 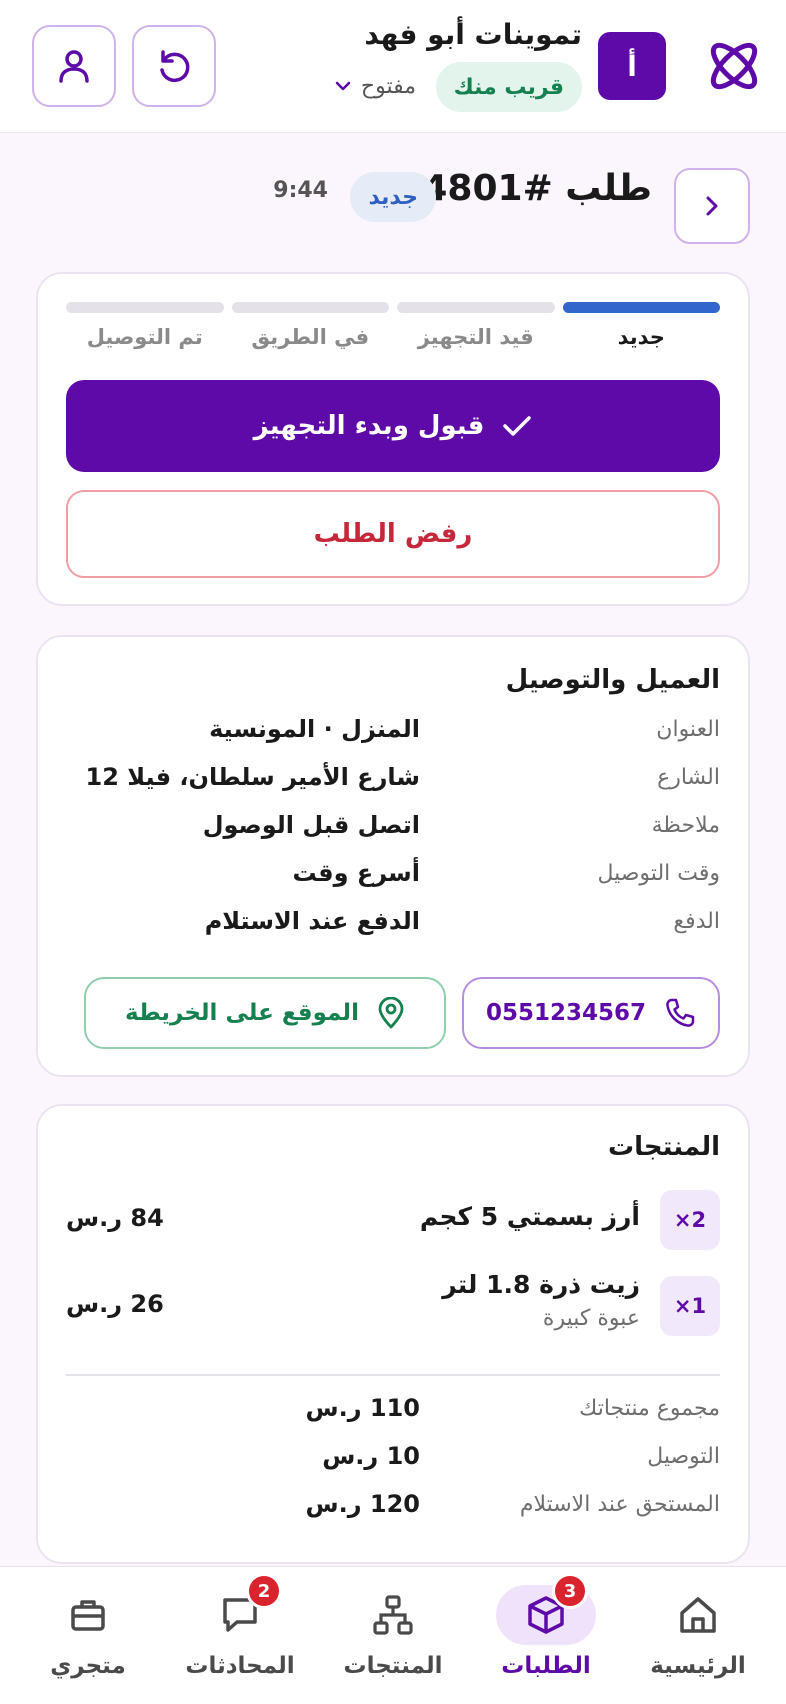 What do you see at coordinates (240, 1666) in the screenshot?
I see `nav-label: المحادثات` at bounding box center [240, 1666].